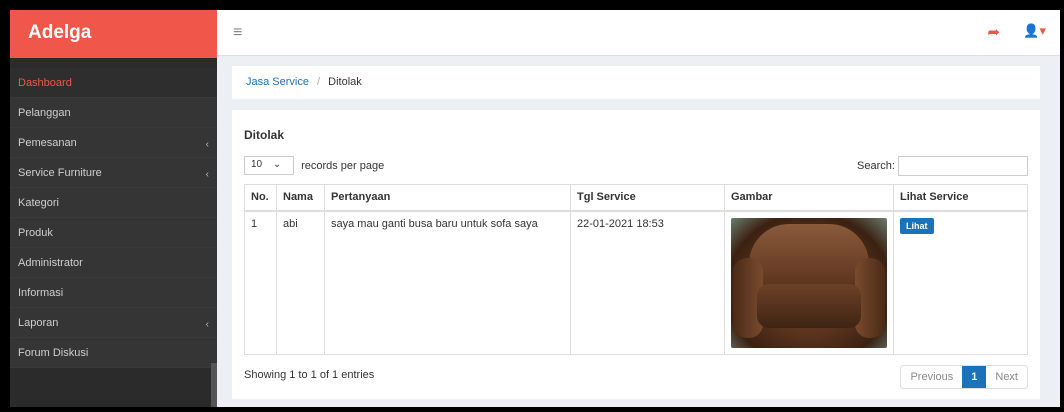 The width and height of the screenshot is (1064, 412). I want to click on sidebar-item-kategori: Kategori, so click(113, 203).